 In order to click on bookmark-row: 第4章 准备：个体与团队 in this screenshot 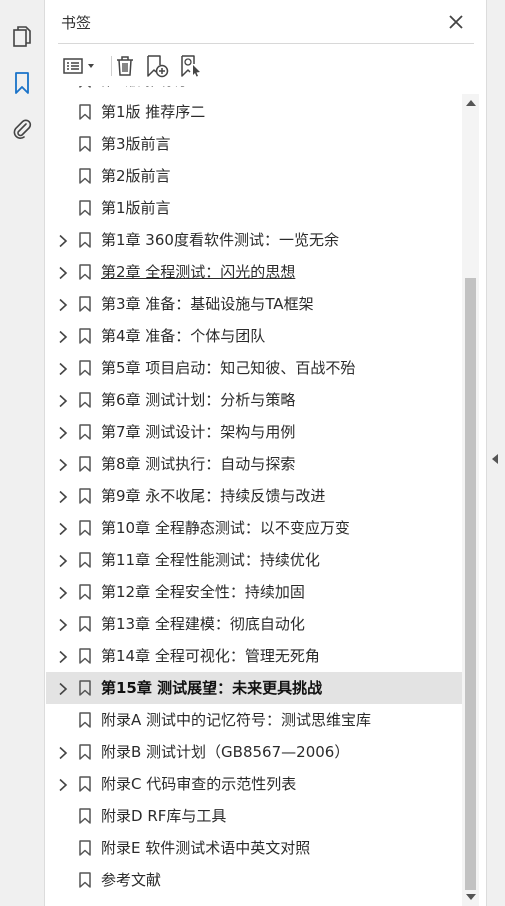, I will do `click(255, 336)`.